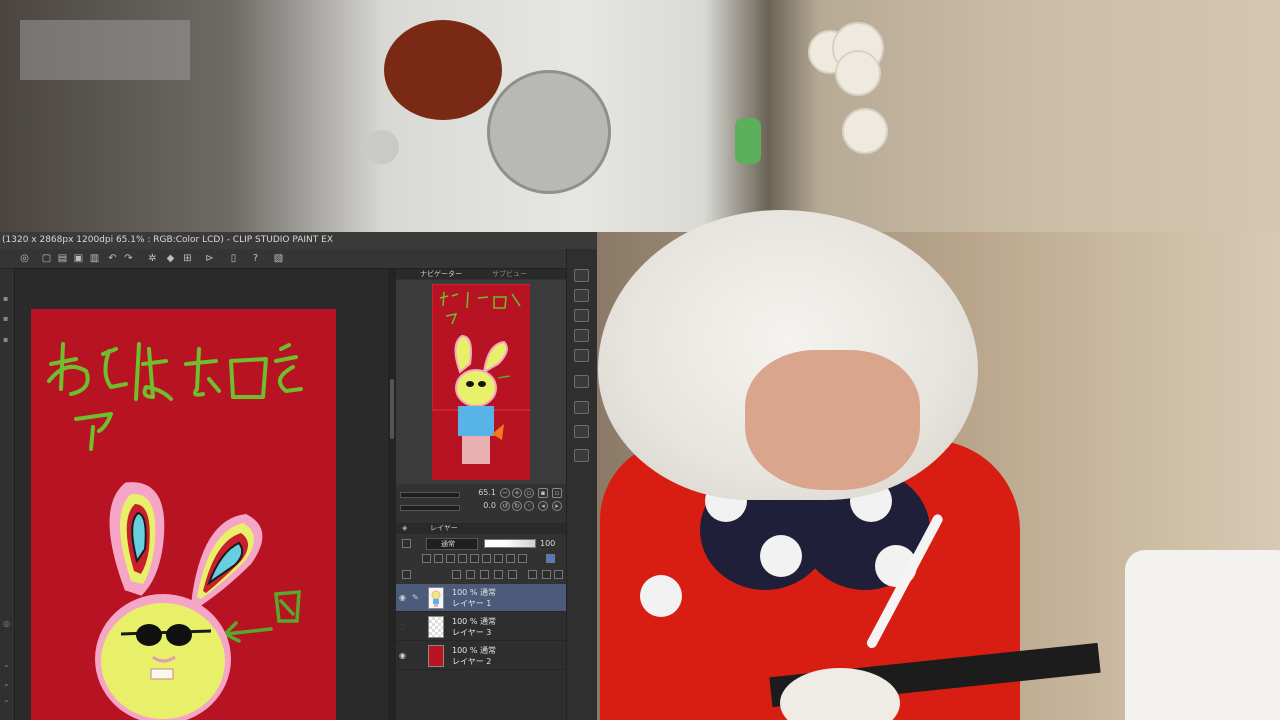  What do you see at coordinates (474, 650) in the screenshot?
I see `layer-meta: 100 % 通常` at bounding box center [474, 650].